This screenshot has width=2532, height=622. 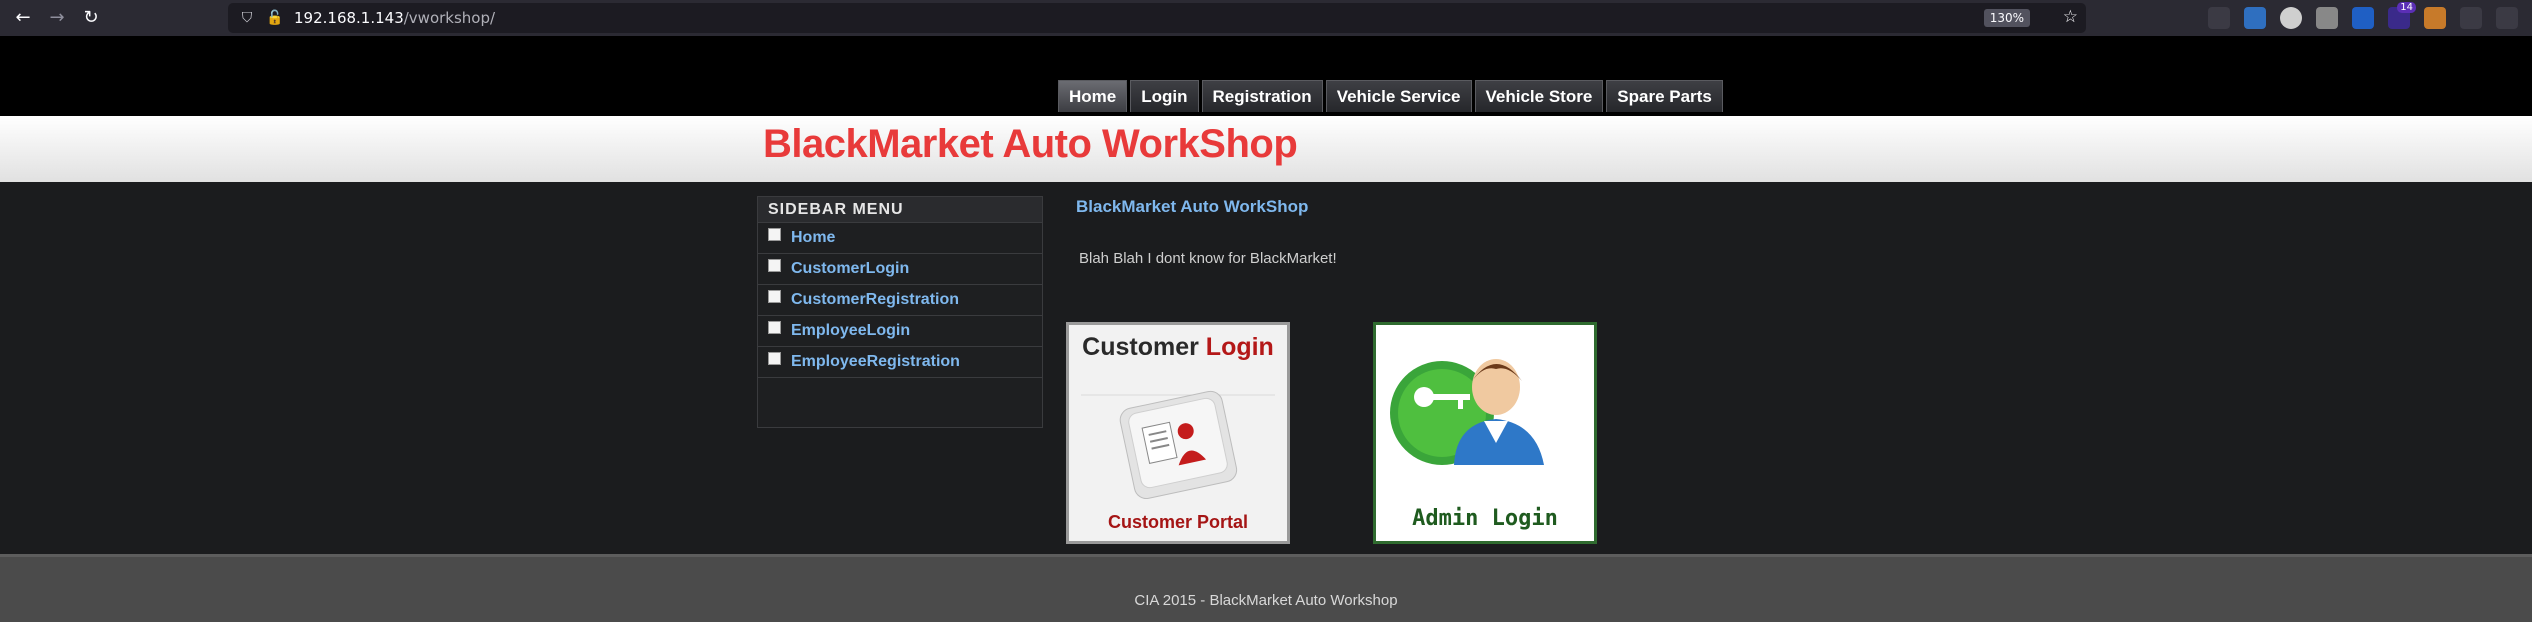 What do you see at coordinates (1539, 96) in the screenshot?
I see `nav-vehicle-store: Vehicle Store` at bounding box center [1539, 96].